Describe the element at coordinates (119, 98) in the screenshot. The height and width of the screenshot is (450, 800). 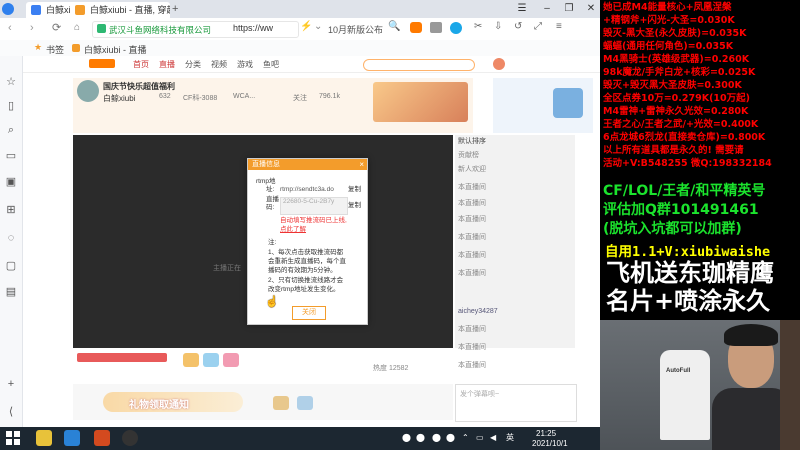
I see `streamer-name: 白鲸xiubi` at that location.